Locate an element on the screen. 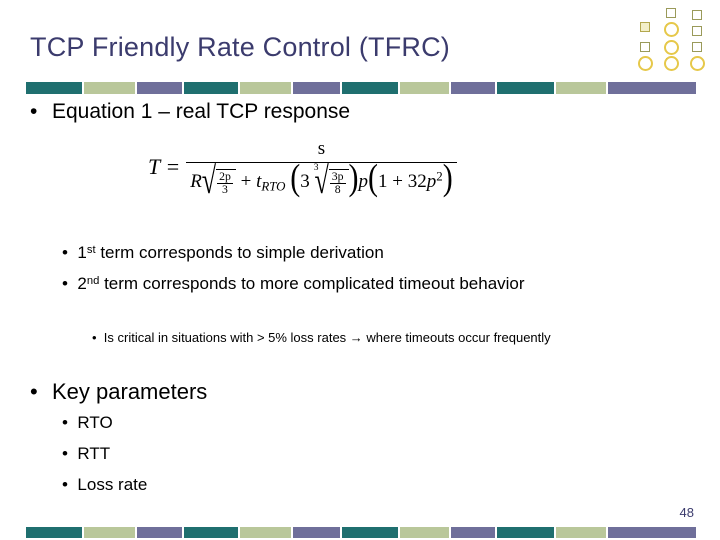 Image resolution: width=720 pixels, height=540 pixels. bottom-color-bar is located at coordinates (362, 532).